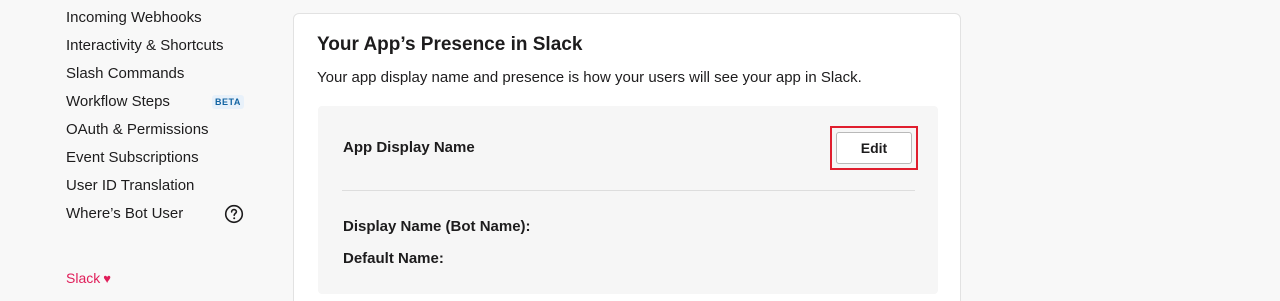  I want to click on card-title: Your App’s Presence in Slack, so click(450, 44).